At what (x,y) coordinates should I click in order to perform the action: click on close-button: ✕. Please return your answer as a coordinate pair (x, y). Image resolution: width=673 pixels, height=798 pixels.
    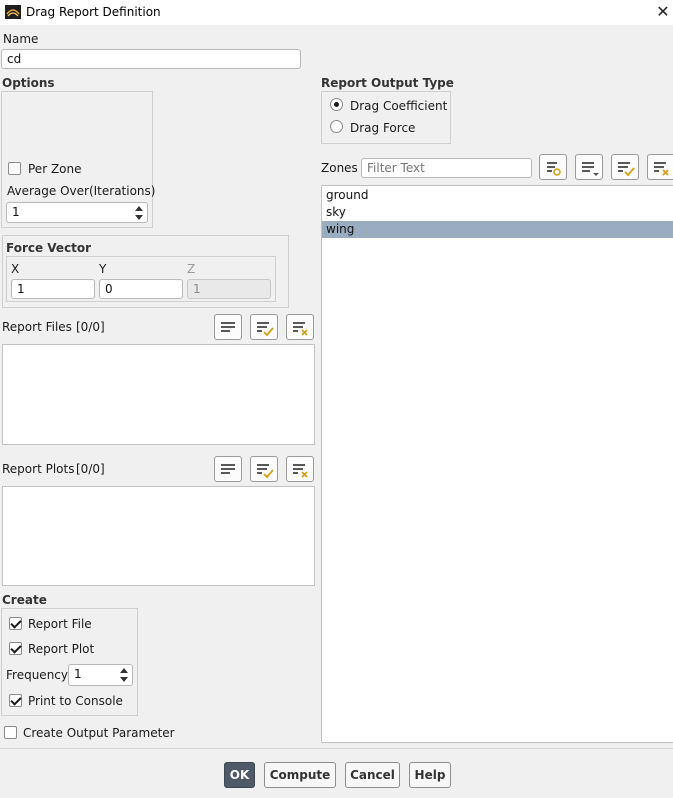
    Looking at the image, I should click on (663, 12).